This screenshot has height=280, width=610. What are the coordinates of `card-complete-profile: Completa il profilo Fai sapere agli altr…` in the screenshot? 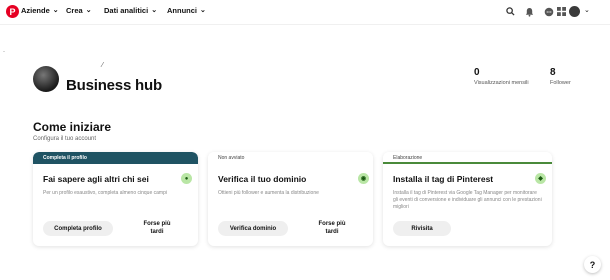 It's located at (115, 199).